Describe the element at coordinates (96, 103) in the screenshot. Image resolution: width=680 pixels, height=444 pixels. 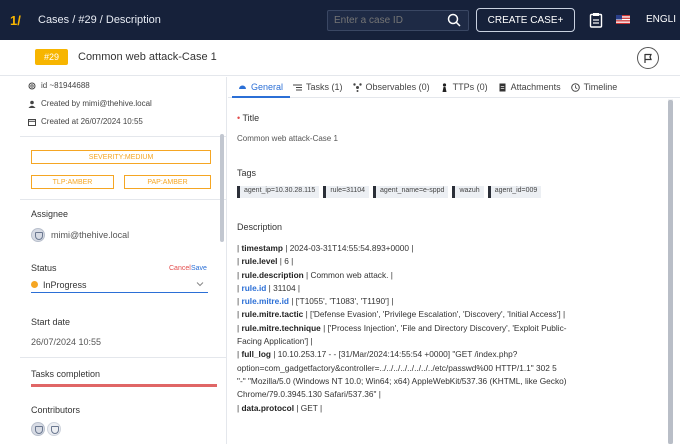
I see `created-by: Created by mimi@thehive.local` at that location.